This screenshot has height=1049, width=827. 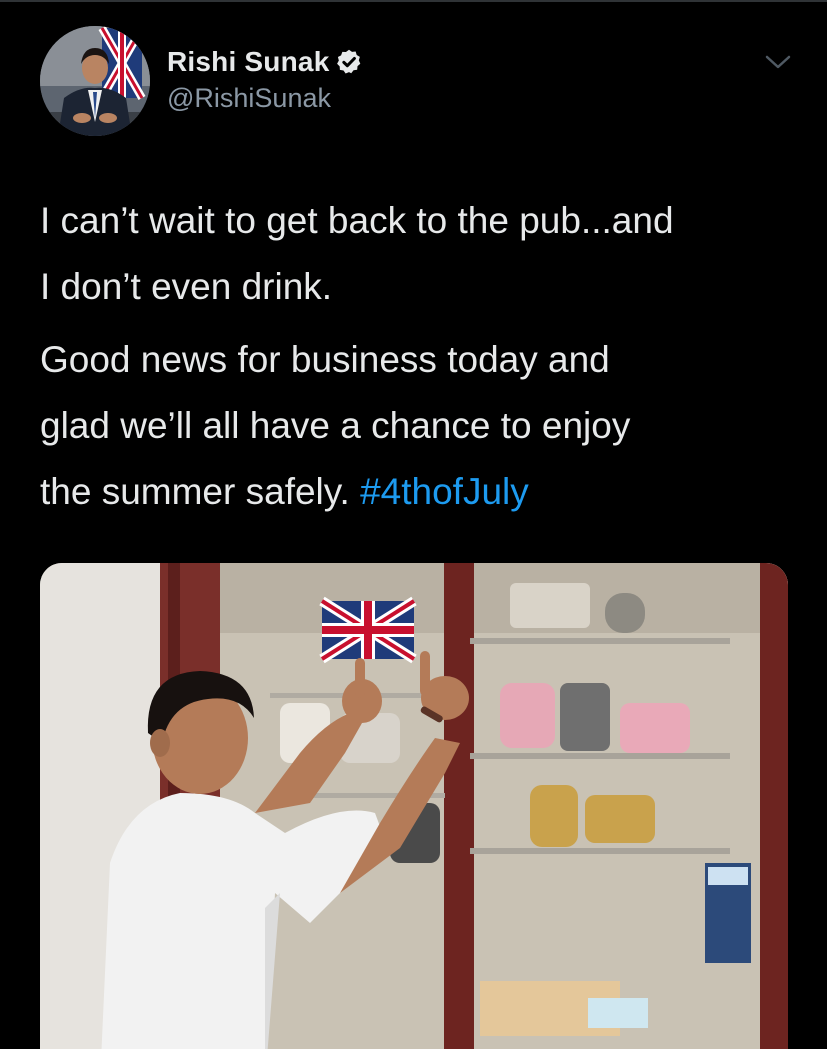 I want to click on verified-badge-icon, so click(x=349, y=62).